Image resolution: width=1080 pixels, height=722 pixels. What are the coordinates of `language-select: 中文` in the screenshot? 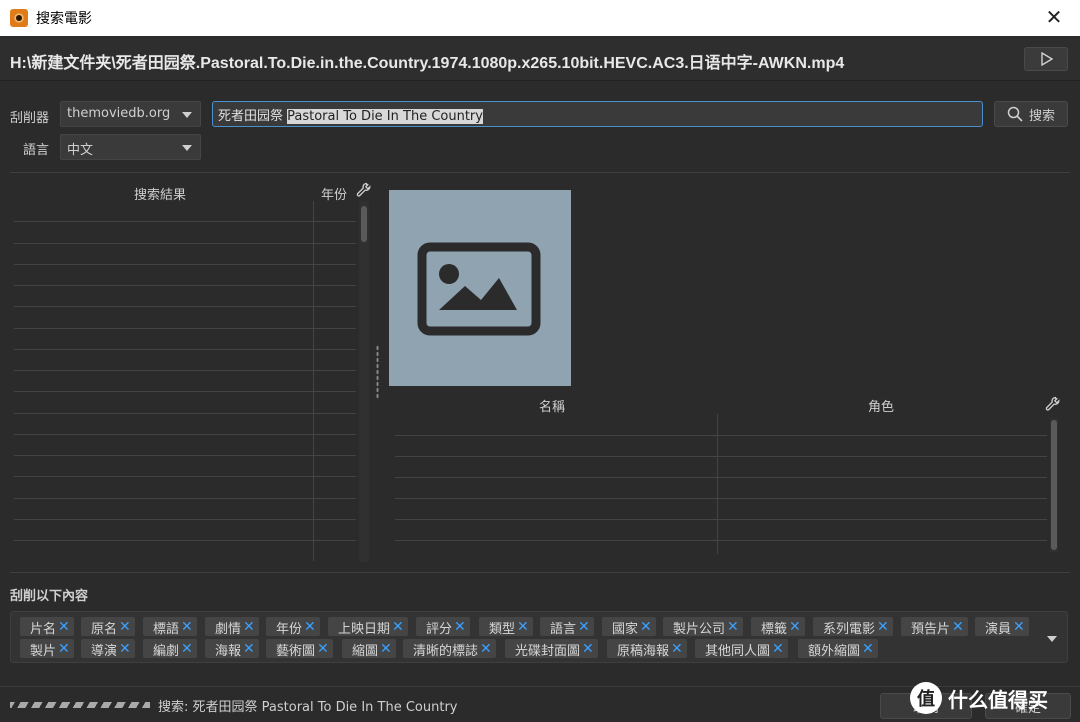 It's located at (130, 147).